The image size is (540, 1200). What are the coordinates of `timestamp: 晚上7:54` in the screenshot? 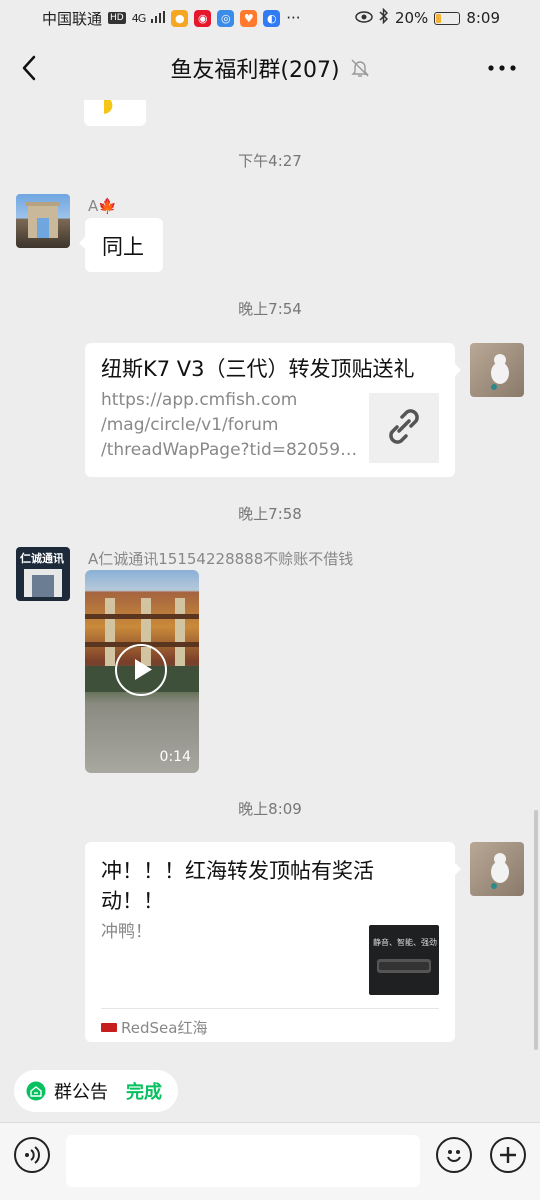 It's located at (270, 309).